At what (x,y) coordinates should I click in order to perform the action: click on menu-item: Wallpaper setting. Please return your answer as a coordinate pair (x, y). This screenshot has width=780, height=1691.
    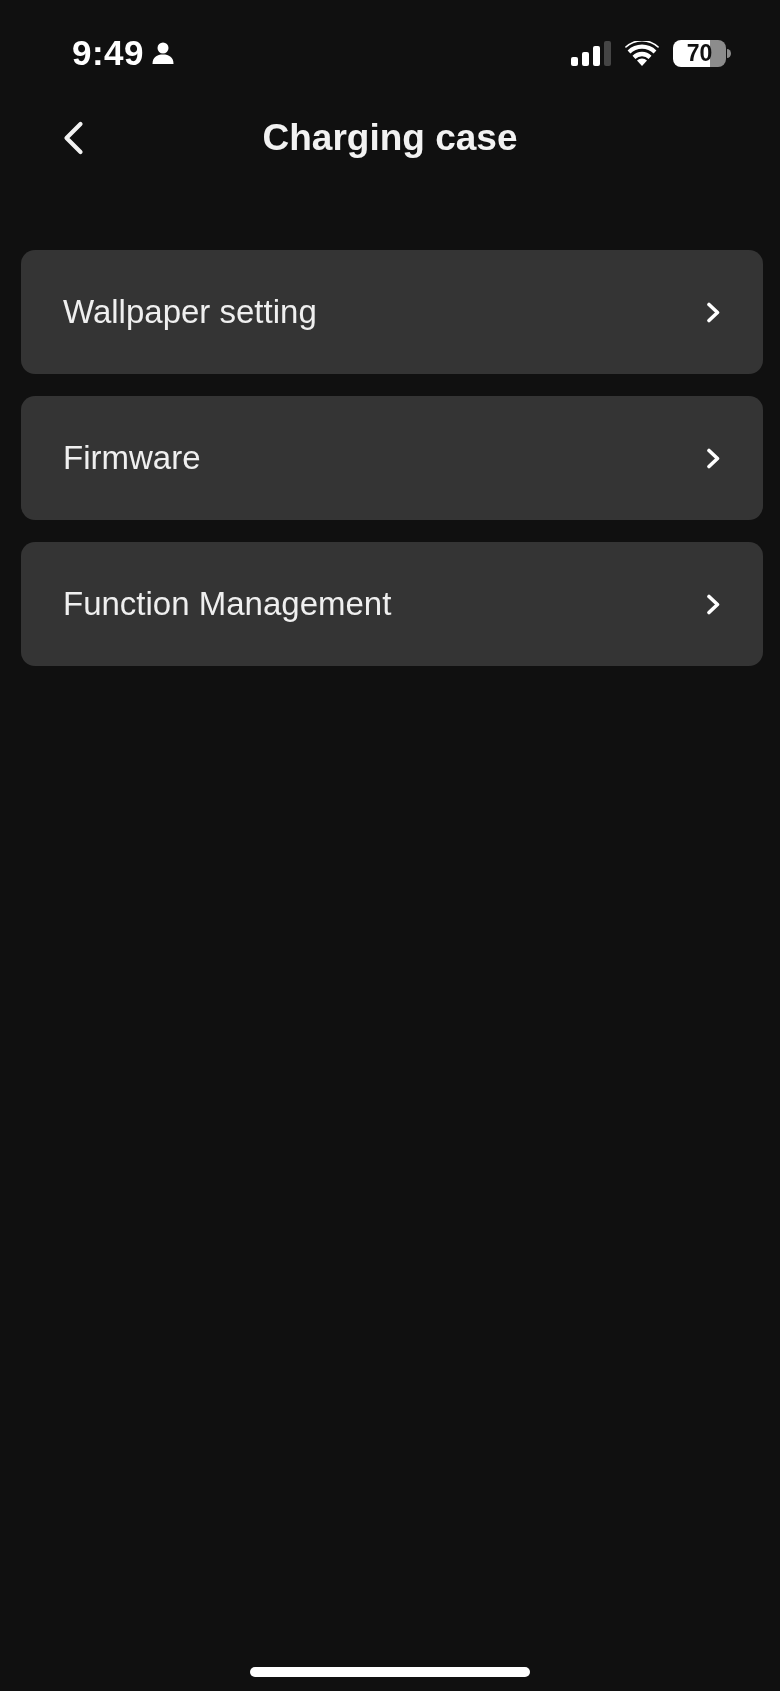
    Looking at the image, I should click on (392, 312).